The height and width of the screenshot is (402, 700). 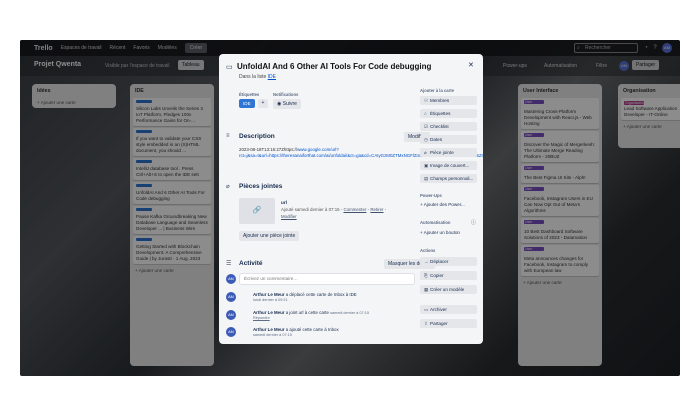 I want to click on powerups-heading: Power-Ups, so click(x=431, y=195).